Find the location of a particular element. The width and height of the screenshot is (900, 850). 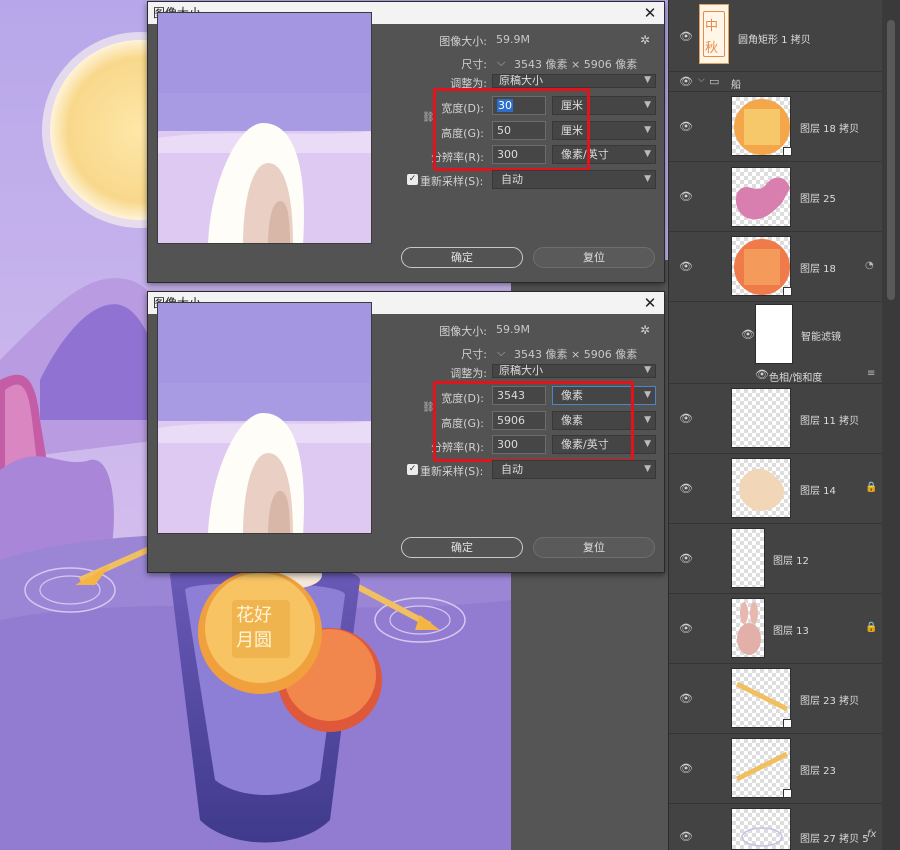

layer-name: 图层 18 is located at coordinates (818, 269).